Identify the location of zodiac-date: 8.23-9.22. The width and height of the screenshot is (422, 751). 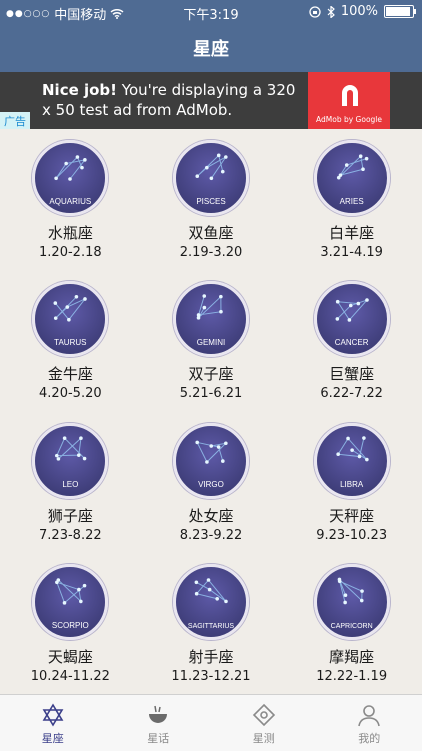
(211, 535).